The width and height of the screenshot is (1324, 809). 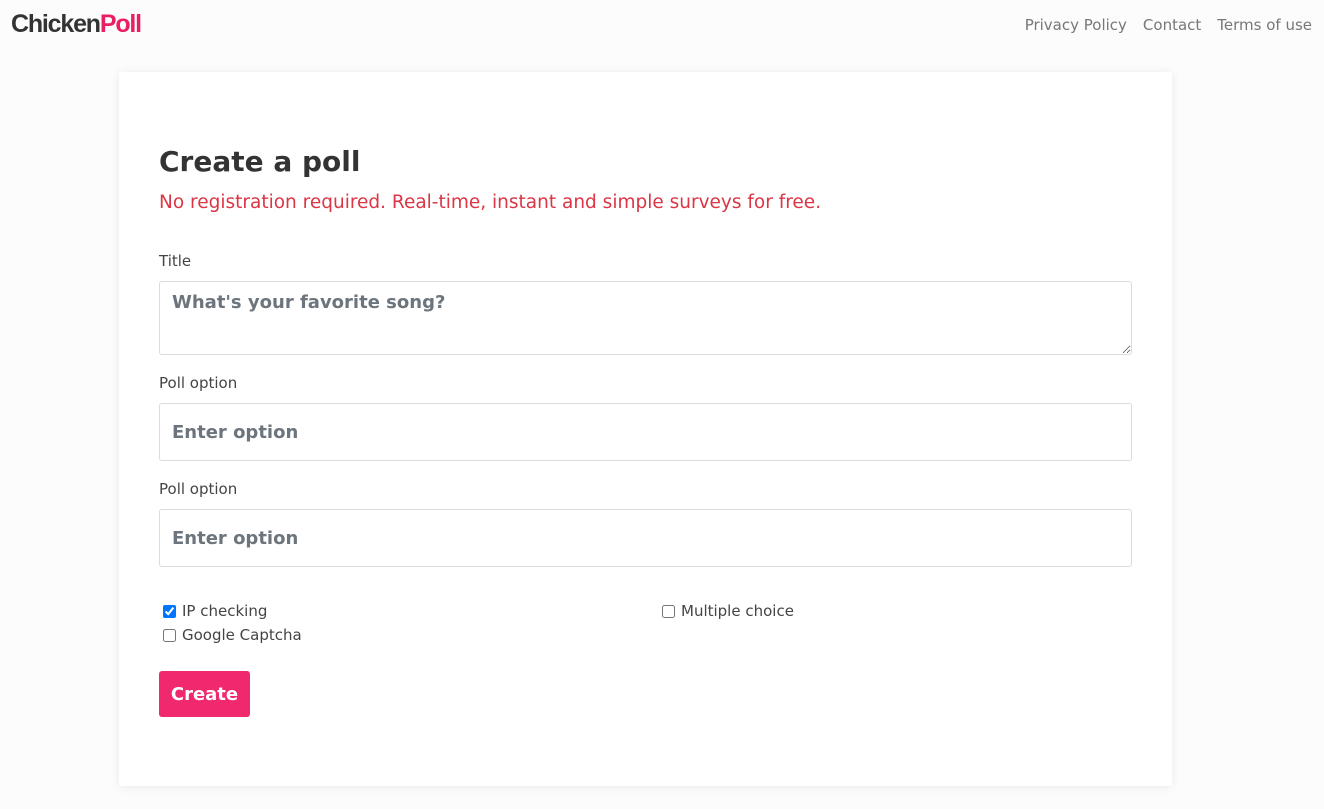 What do you see at coordinates (198, 489) in the screenshot?
I see `poll-option-label-2: Poll option` at bounding box center [198, 489].